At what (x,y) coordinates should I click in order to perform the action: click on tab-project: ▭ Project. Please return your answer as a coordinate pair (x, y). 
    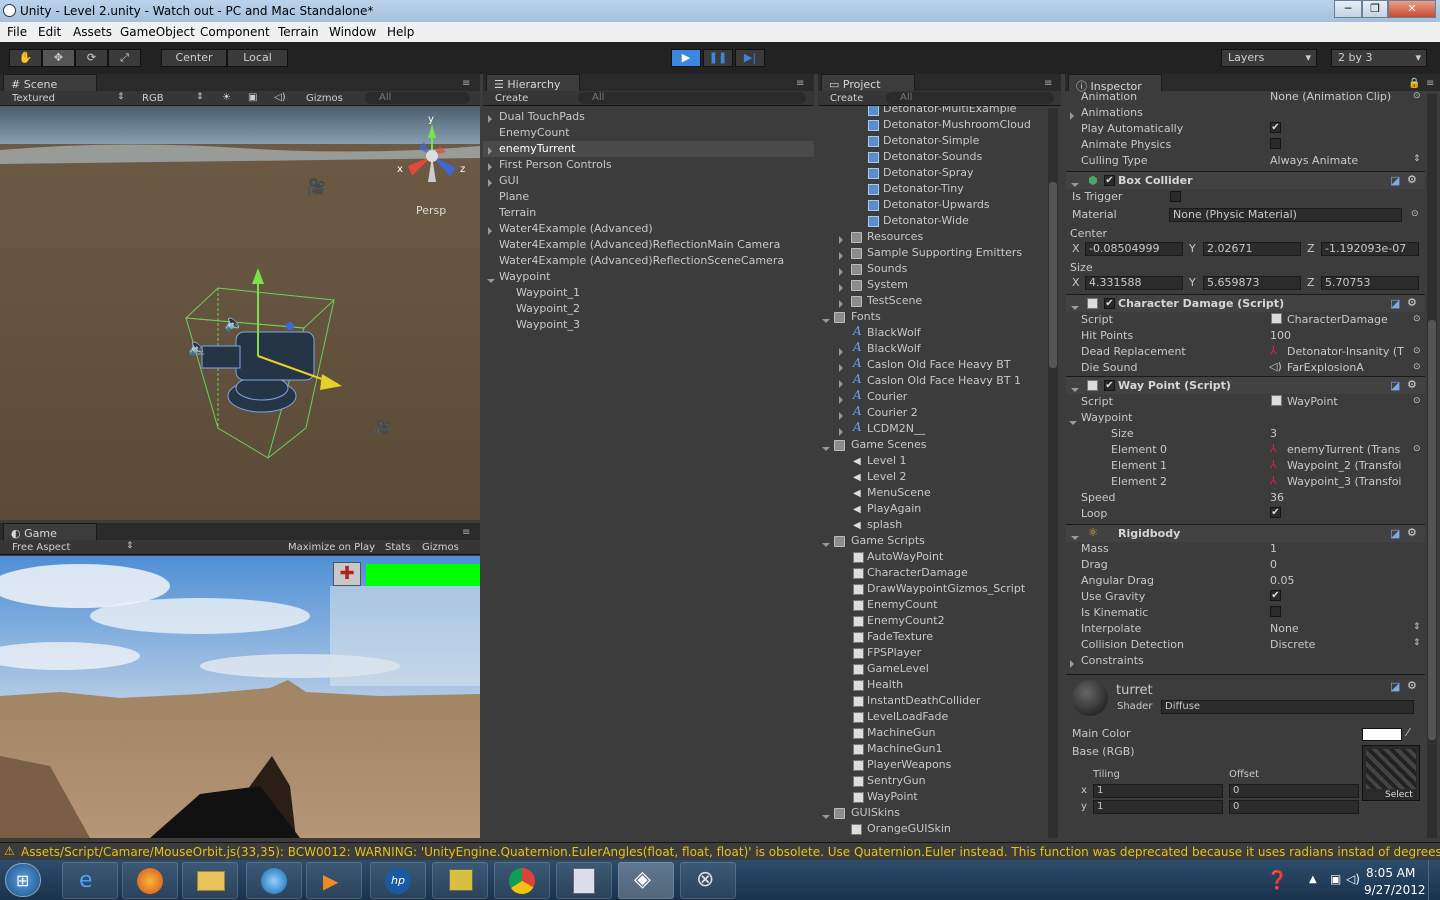
    Looking at the image, I should click on (868, 82).